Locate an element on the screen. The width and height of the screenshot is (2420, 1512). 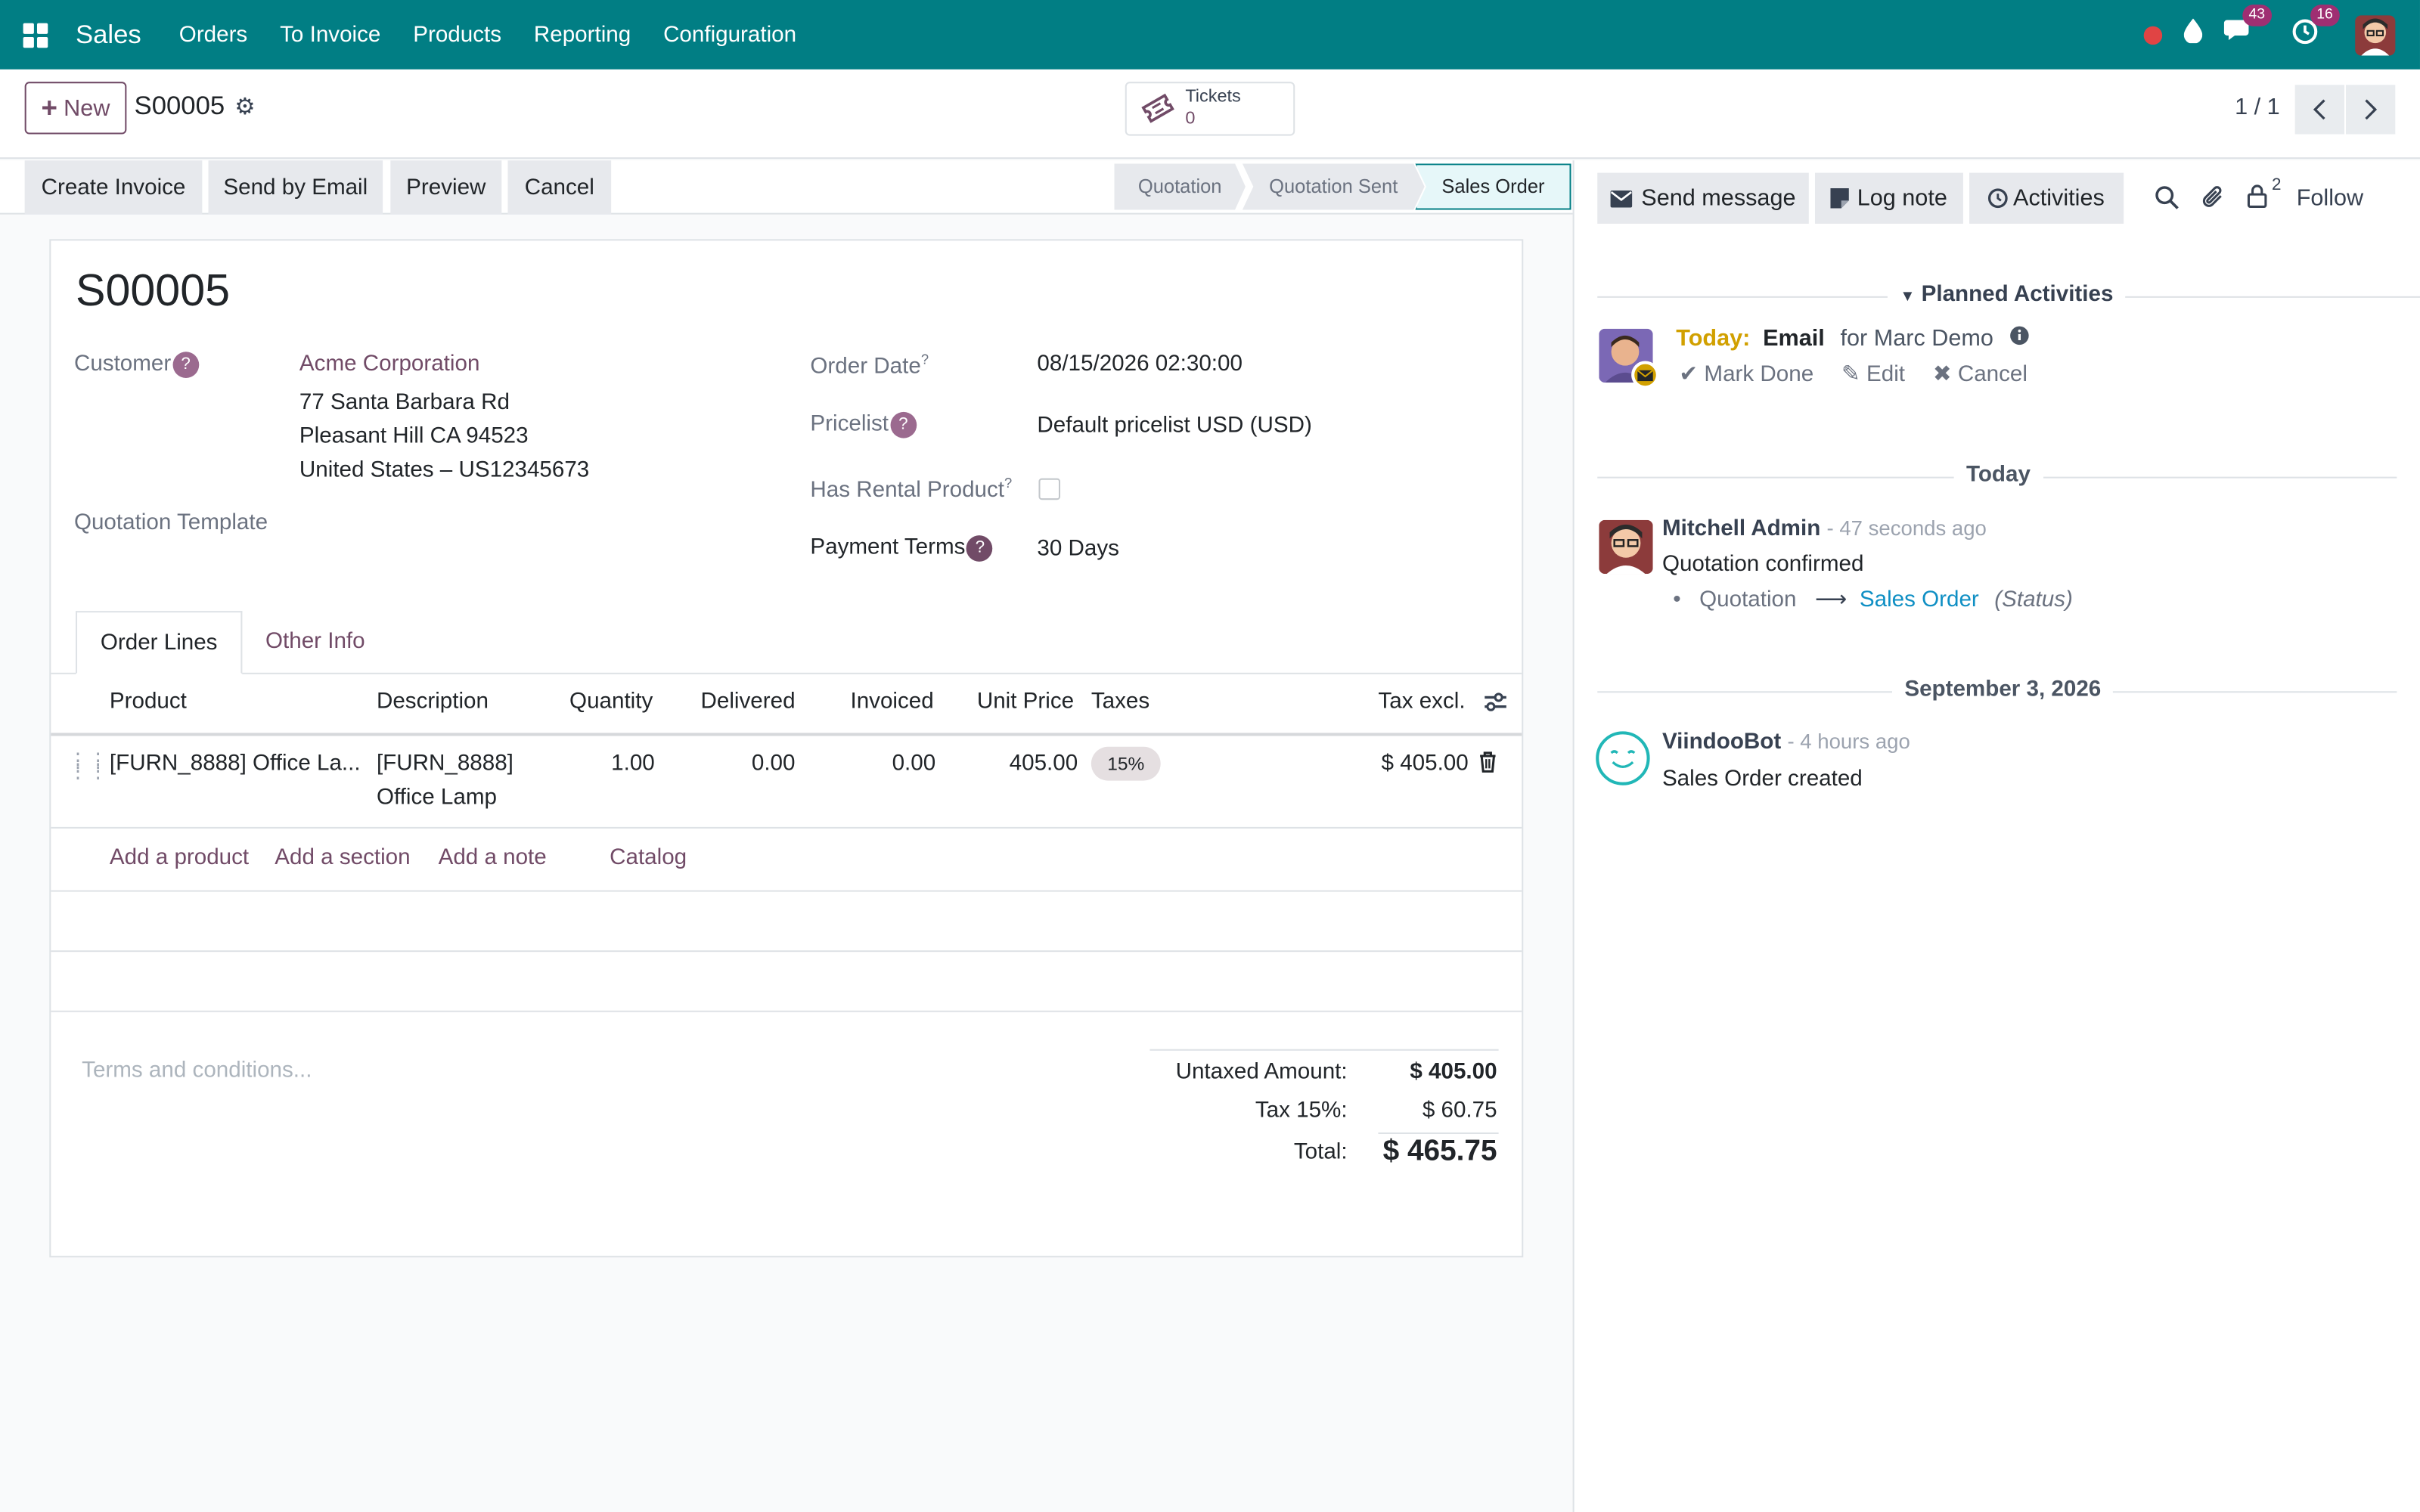
catalog-link: Catalog is located at coordinates (648, 858).